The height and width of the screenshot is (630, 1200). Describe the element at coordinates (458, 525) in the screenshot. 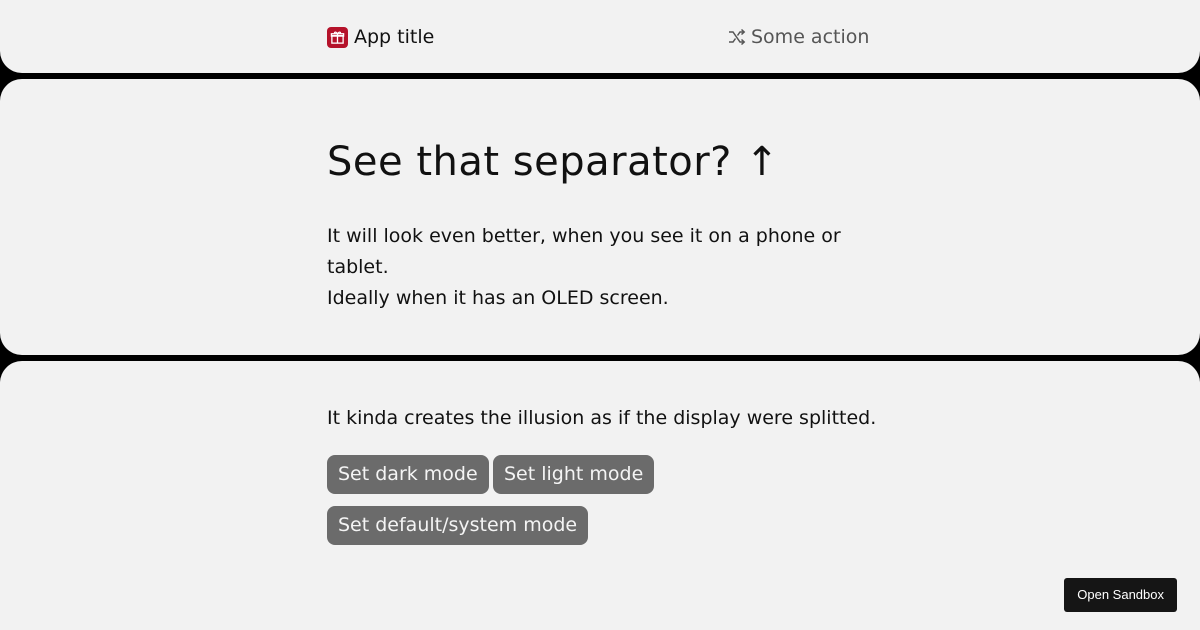

I see `set-default-mode-button: Set default/system mode` at that location.